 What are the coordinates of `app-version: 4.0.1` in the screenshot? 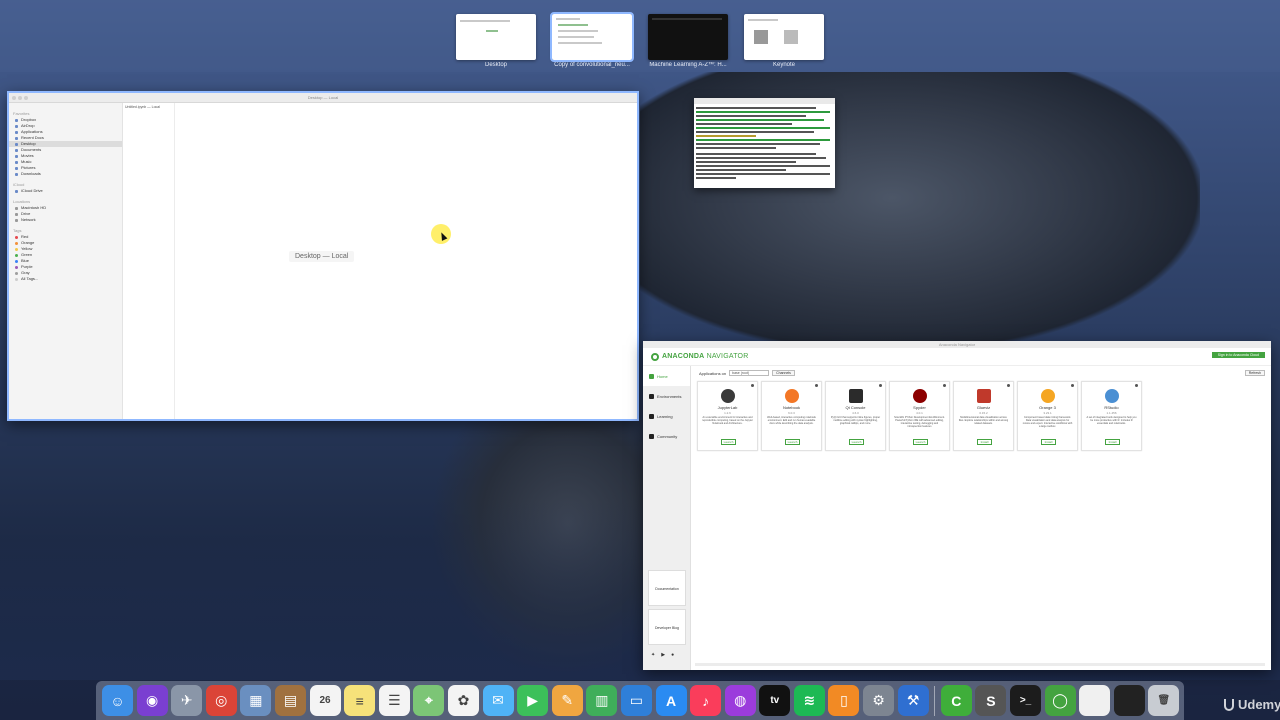 It's located at (919, 413).